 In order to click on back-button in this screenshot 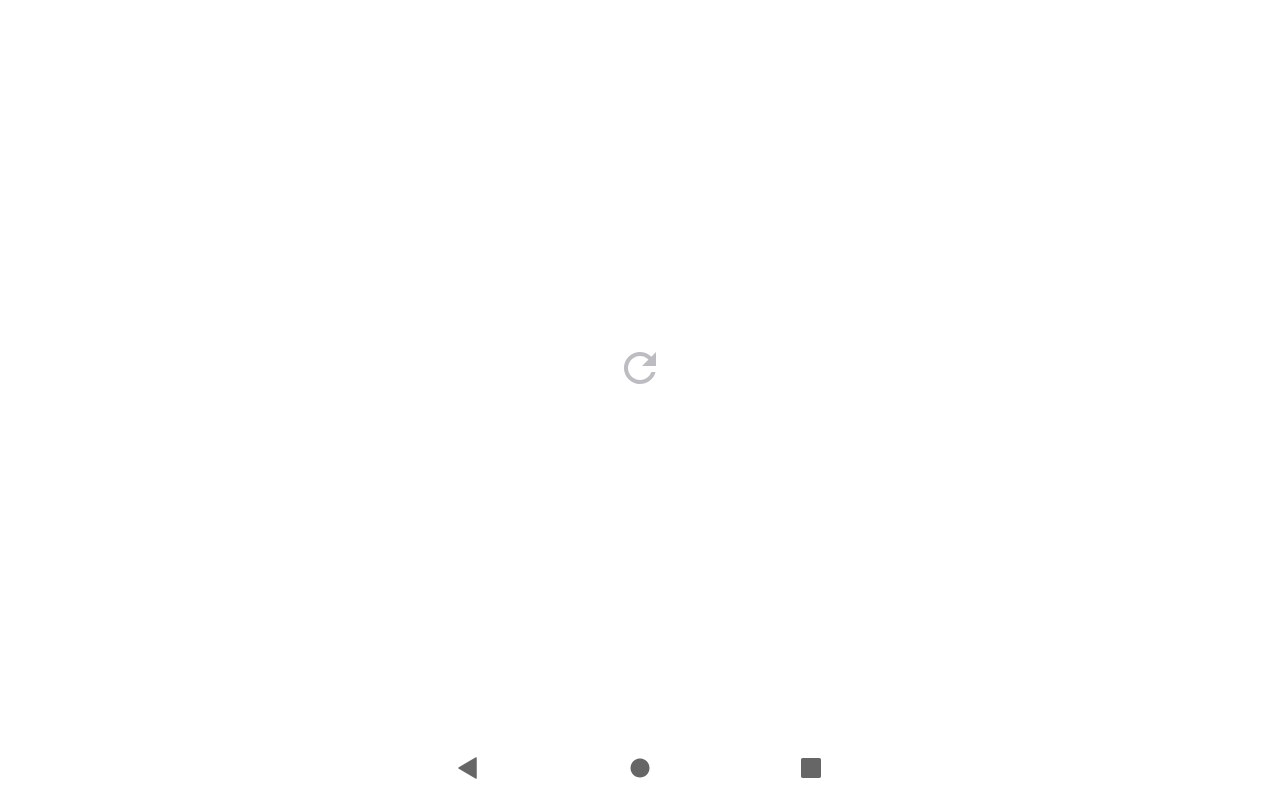, I will do `click(468, 768)`.